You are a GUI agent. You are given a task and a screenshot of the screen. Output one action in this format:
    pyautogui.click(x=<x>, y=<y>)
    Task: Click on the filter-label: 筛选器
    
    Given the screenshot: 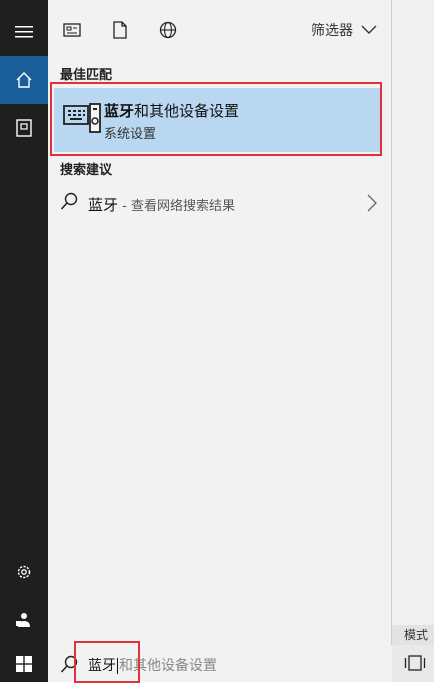 What is the action you would take?
    pyautogui.click(x=332, y=31)
    